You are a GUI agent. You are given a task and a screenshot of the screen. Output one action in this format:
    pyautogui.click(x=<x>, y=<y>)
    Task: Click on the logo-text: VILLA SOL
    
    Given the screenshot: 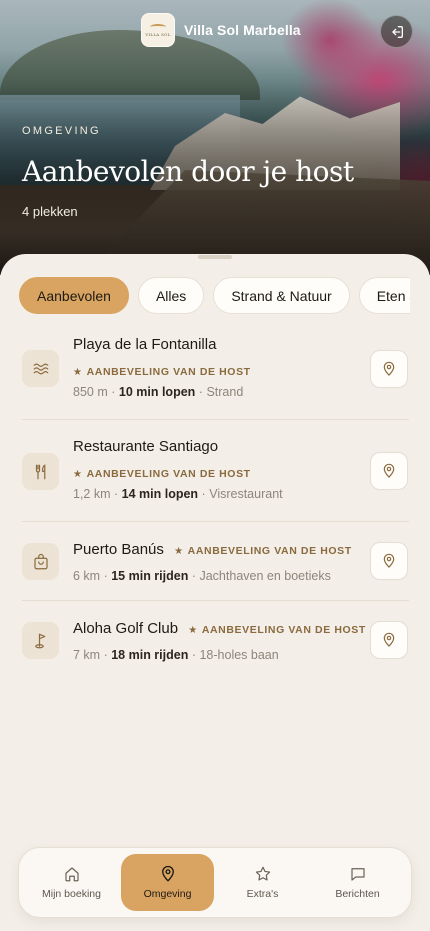 What is the action you would take?
    pyautogui.click(x=158, y=34)
    